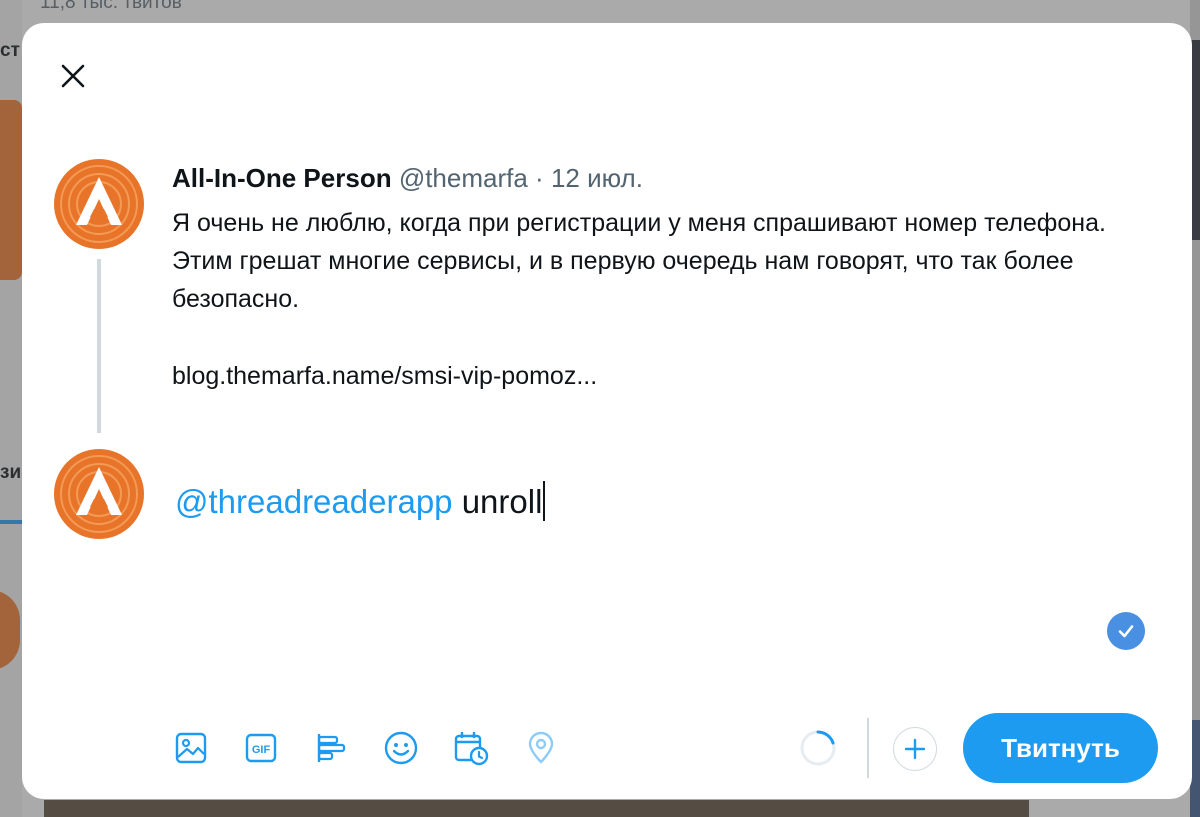 The width and height of the screenshot is (1200, 817). I want to click on user-avatar, so click(99, 494).